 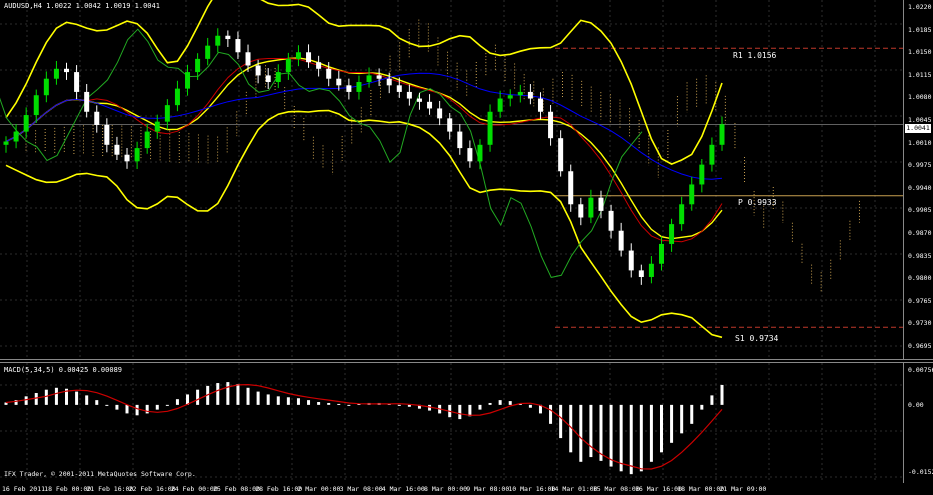 I want to click on time-tick-label: 21 Mar 09:00, so click(x=743, y=489).